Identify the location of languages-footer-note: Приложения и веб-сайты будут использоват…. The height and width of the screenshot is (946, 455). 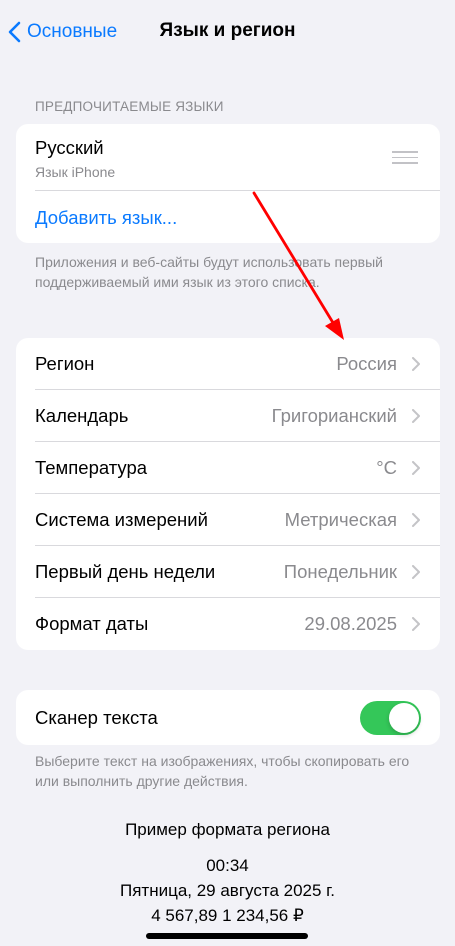
(209, 272).